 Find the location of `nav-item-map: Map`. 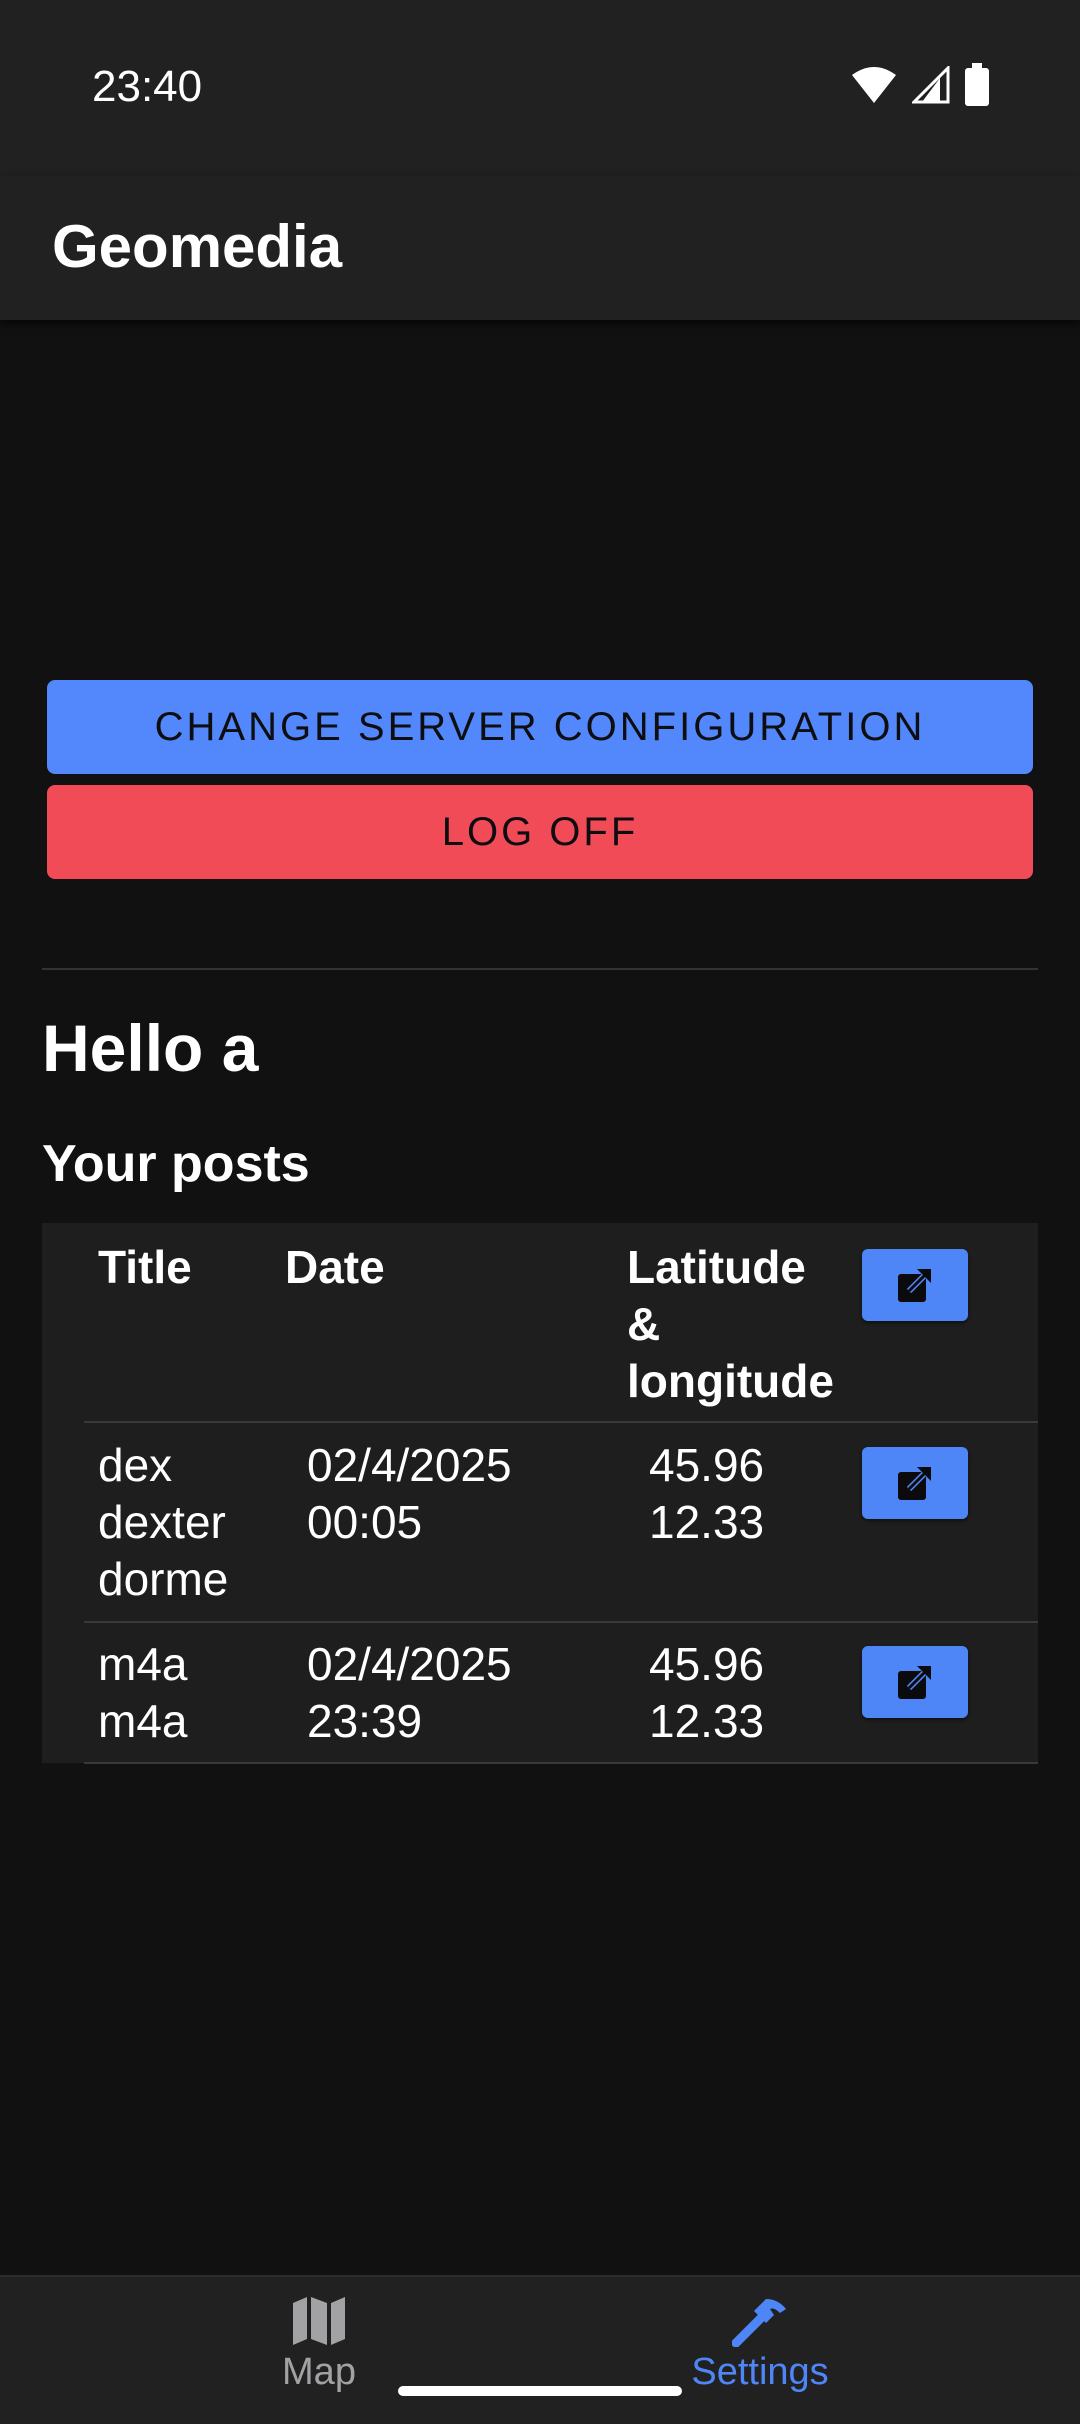

nav-item-map: Map is located at coordinates (319, 2344).